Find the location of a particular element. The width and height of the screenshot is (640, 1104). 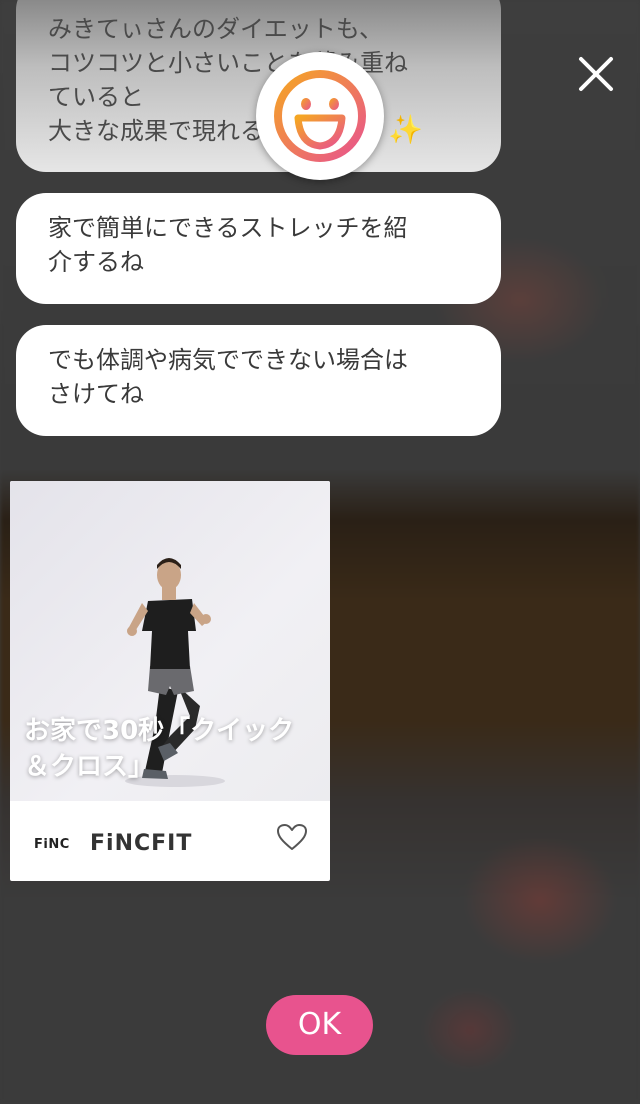

exercise-title: お家で30秒「クイック ＆クロス」 is located at coordinates (159, 749).